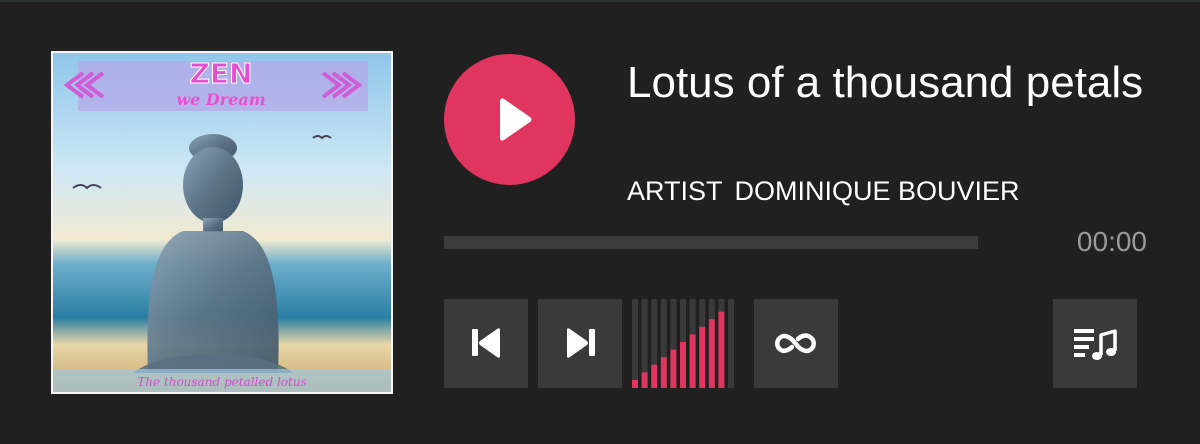  I want to click on playlist-music-icon, so click(1095, 344).